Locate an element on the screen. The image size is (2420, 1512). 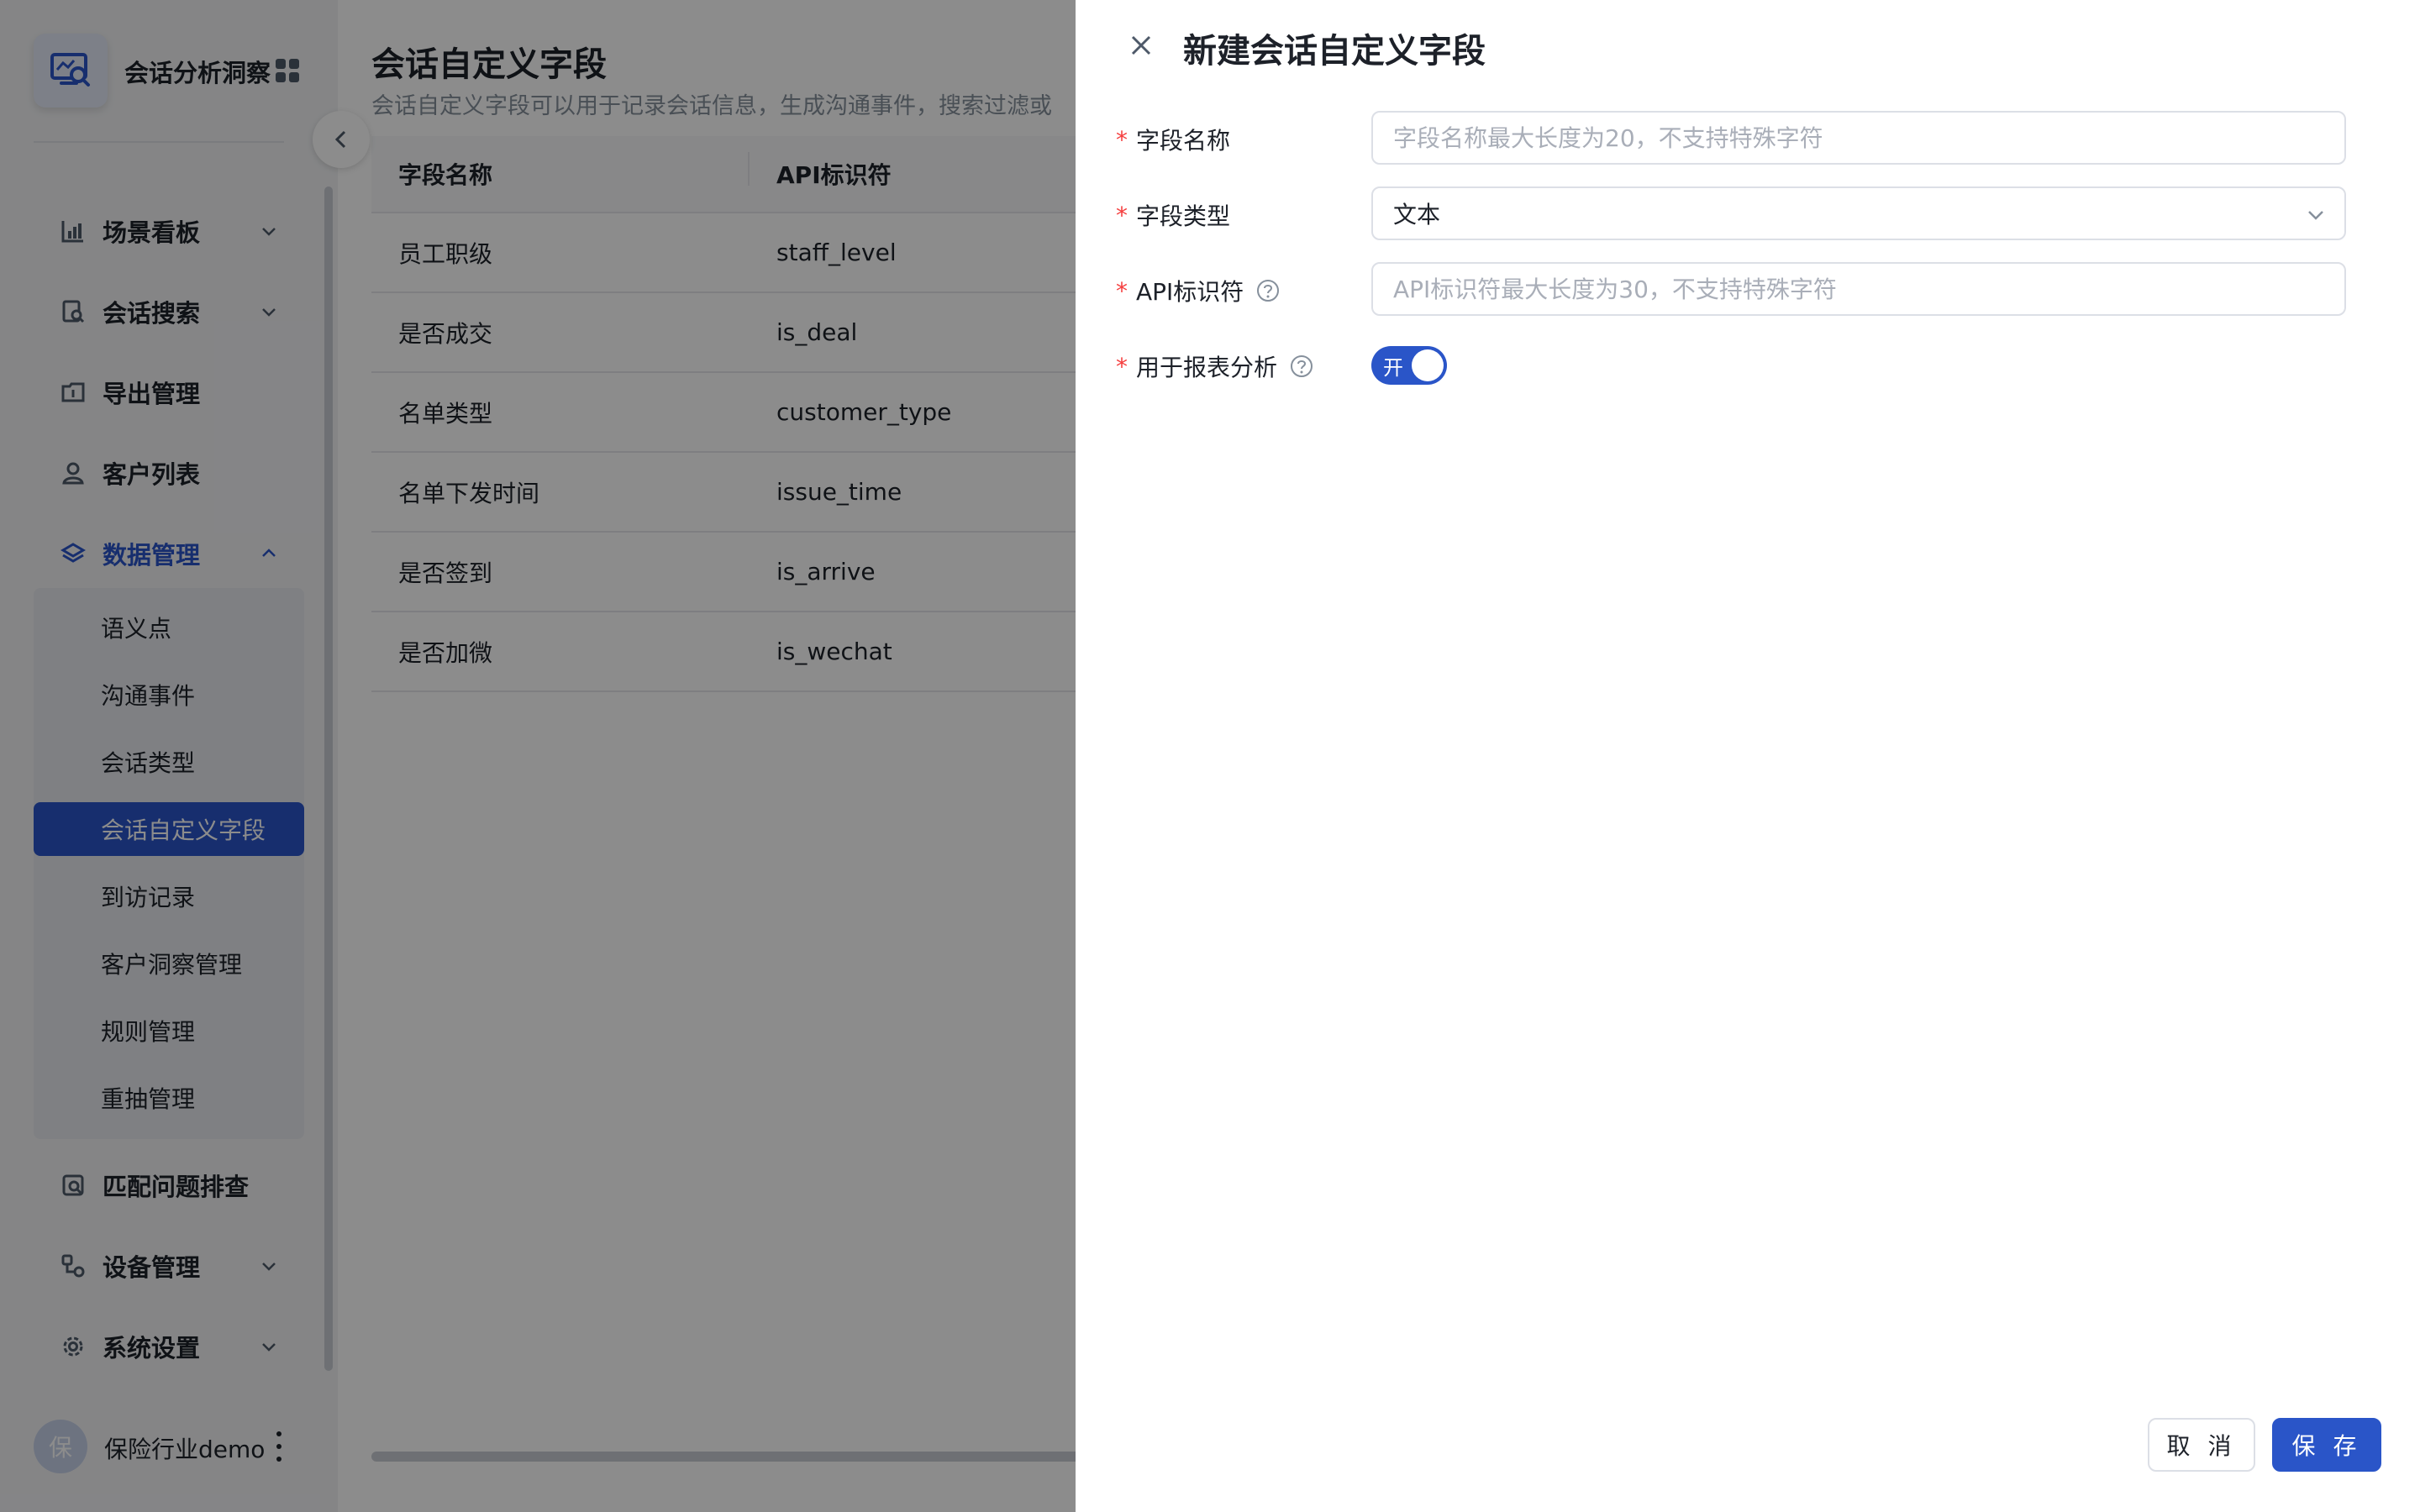
field-name-label: * 字段名称 is located at coordinates (1173, 139).